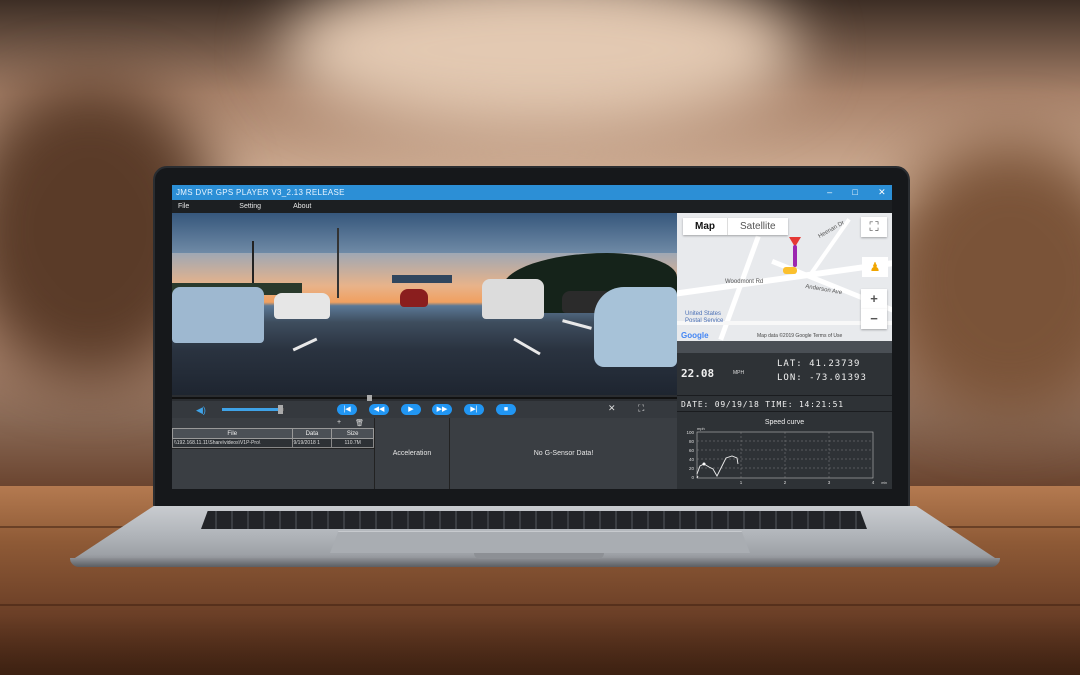 The image size is (1080, 675). I want to click on file-date: 9/19/2018 1, so click(312, 443).